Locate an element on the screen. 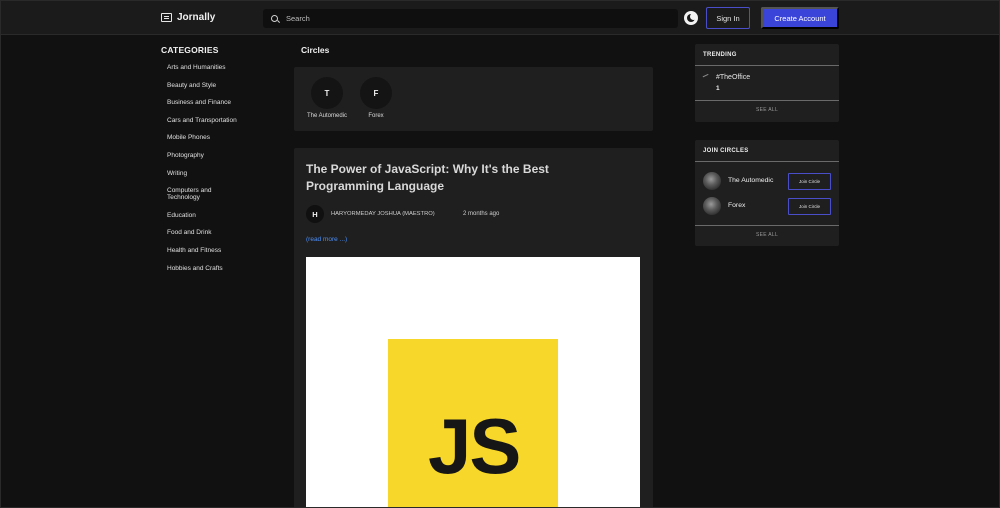 The image size is (1000, 508). theme-toggle is located at coordinates (691, 18).